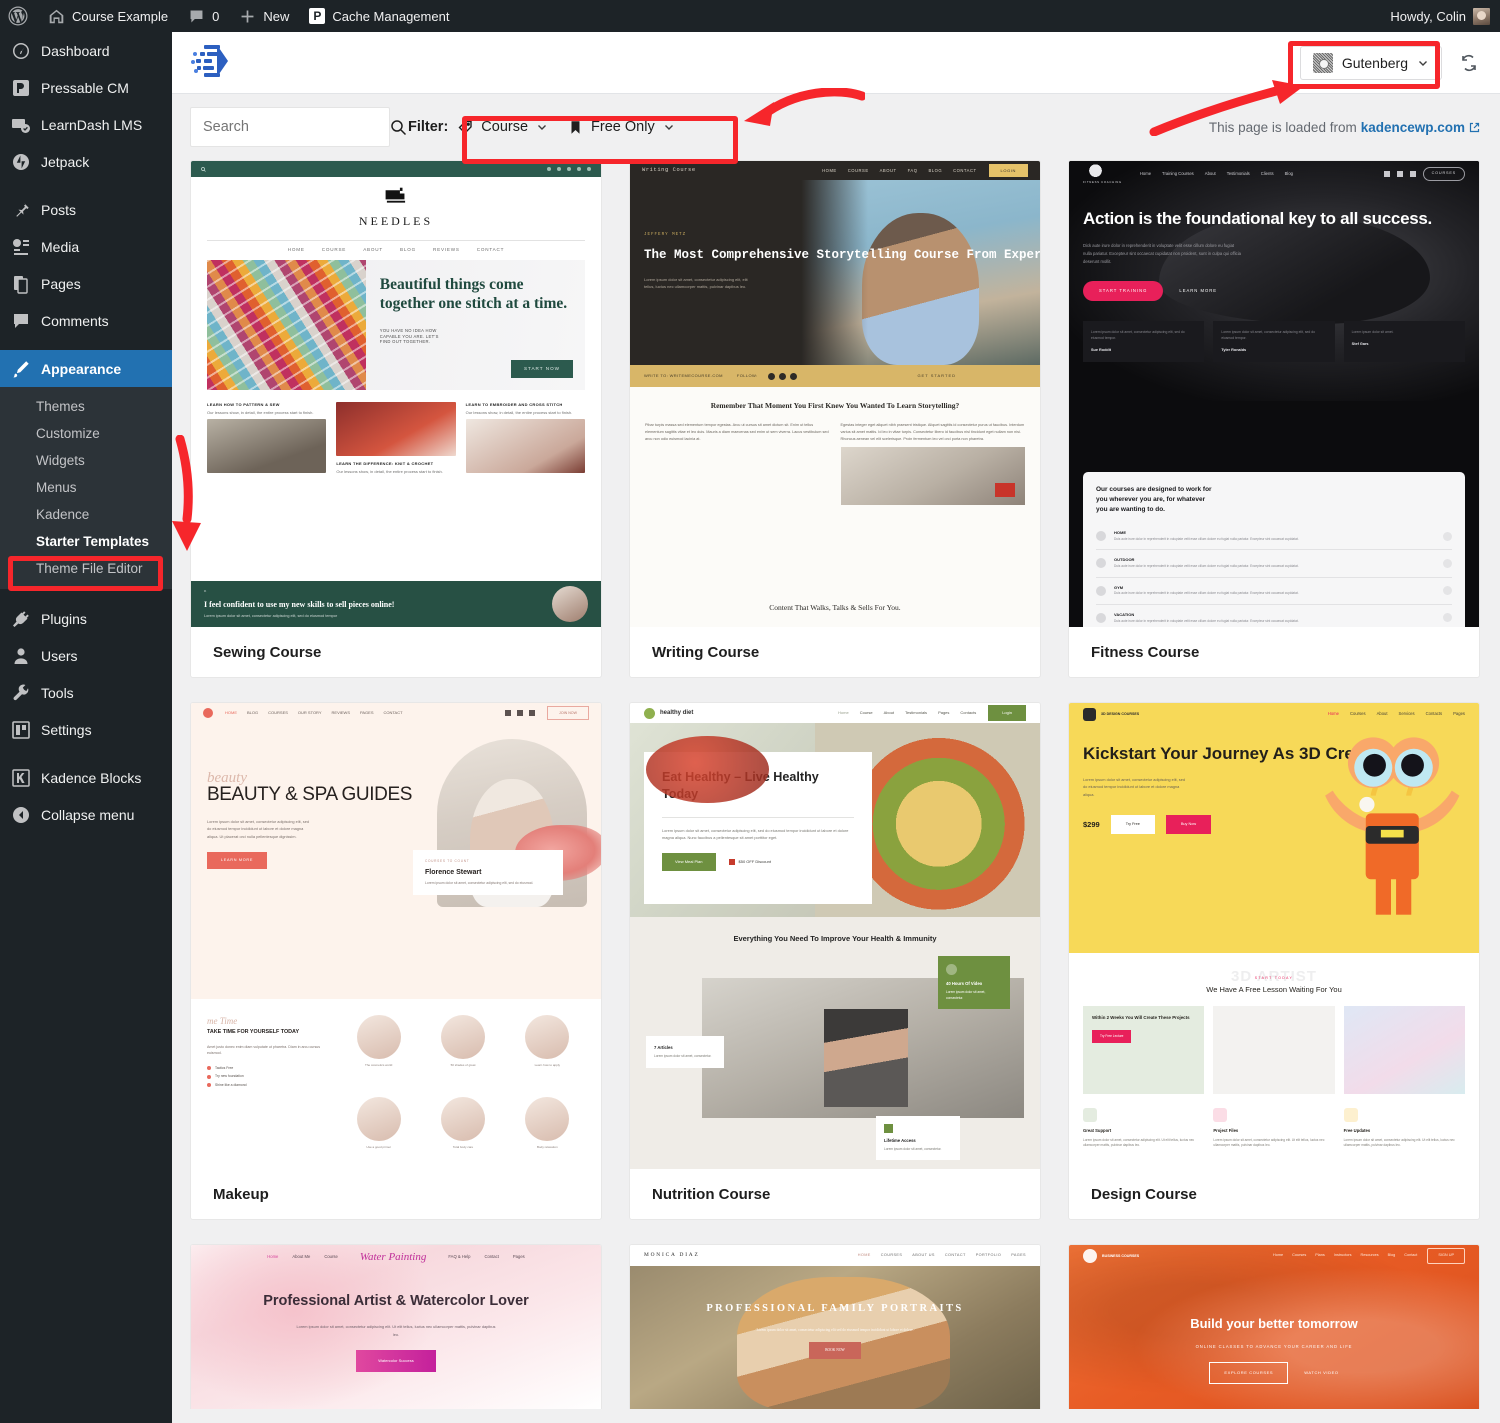 Image resolution: width=1500 pixels, height=1423 pixels. What do you see at coordinates (453, 872) in the screenshot?
I see `card-name: Florence Stewart` at bounding box center [453, 872].